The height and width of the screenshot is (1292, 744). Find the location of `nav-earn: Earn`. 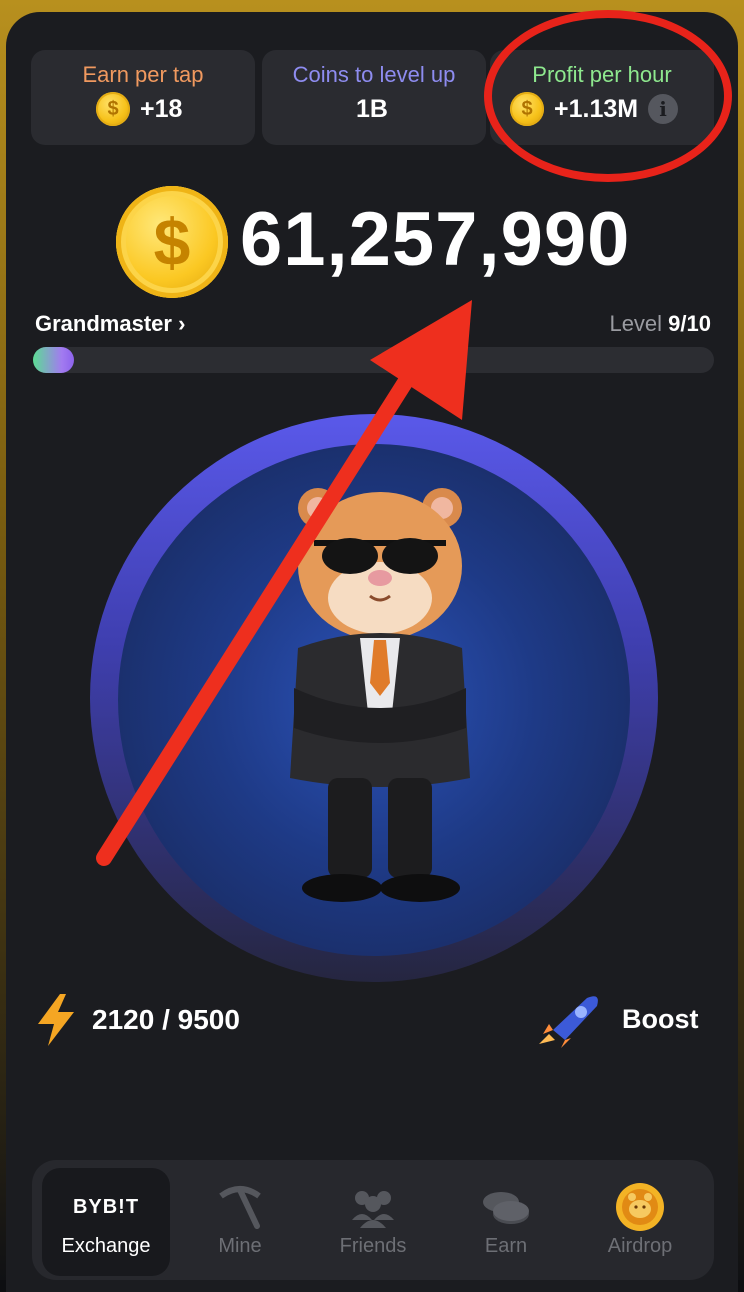

nav-earn: Earn is located at coordinates (506, 1222).